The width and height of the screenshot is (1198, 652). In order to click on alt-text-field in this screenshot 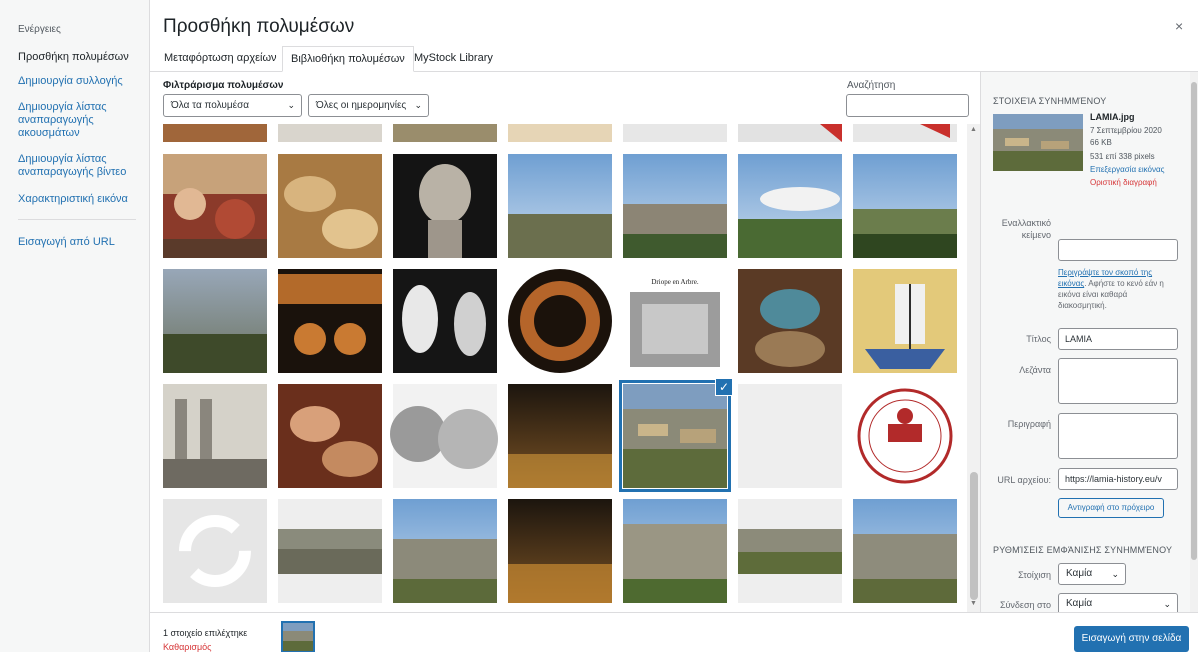, I will do `click(1118, 250)`.